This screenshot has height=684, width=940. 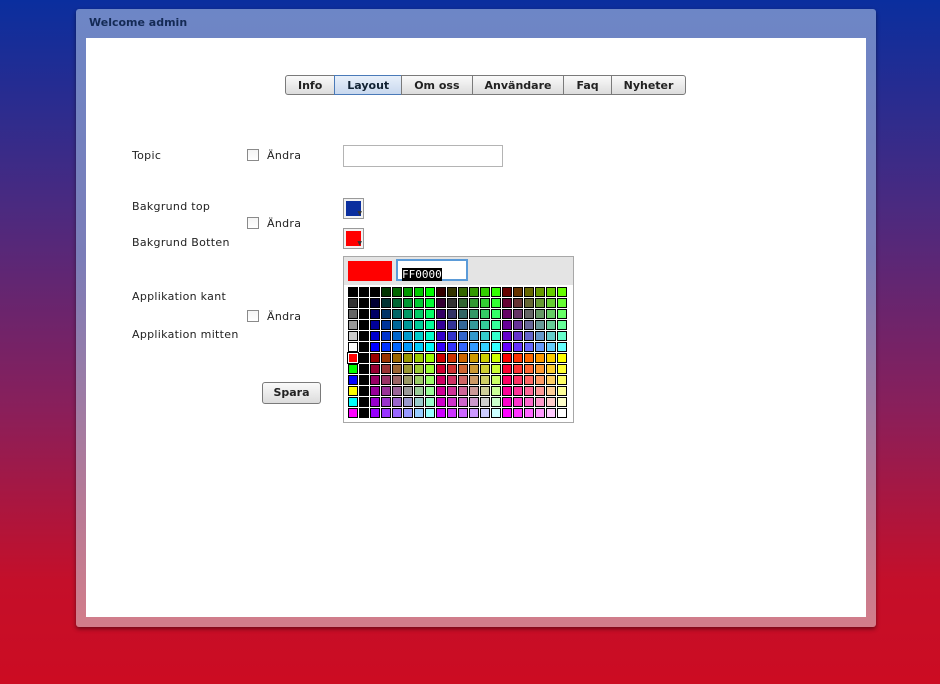 What do you see at coordinates (253, 316) in the screenshot?
I see `app-andra-checkbox` at bounding box center [253, 316].